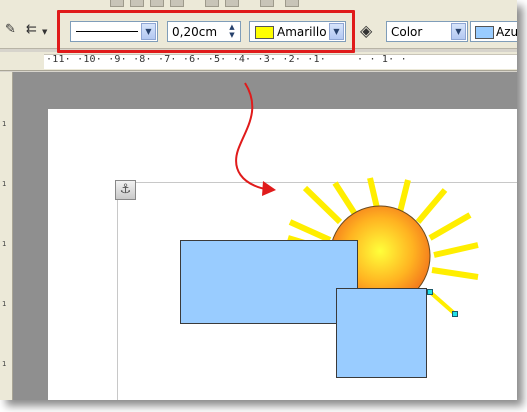  What do you see at coordinates (455, 314) in the screenshot?
I see `selection-handle-end` at bounding box center [455, 314].